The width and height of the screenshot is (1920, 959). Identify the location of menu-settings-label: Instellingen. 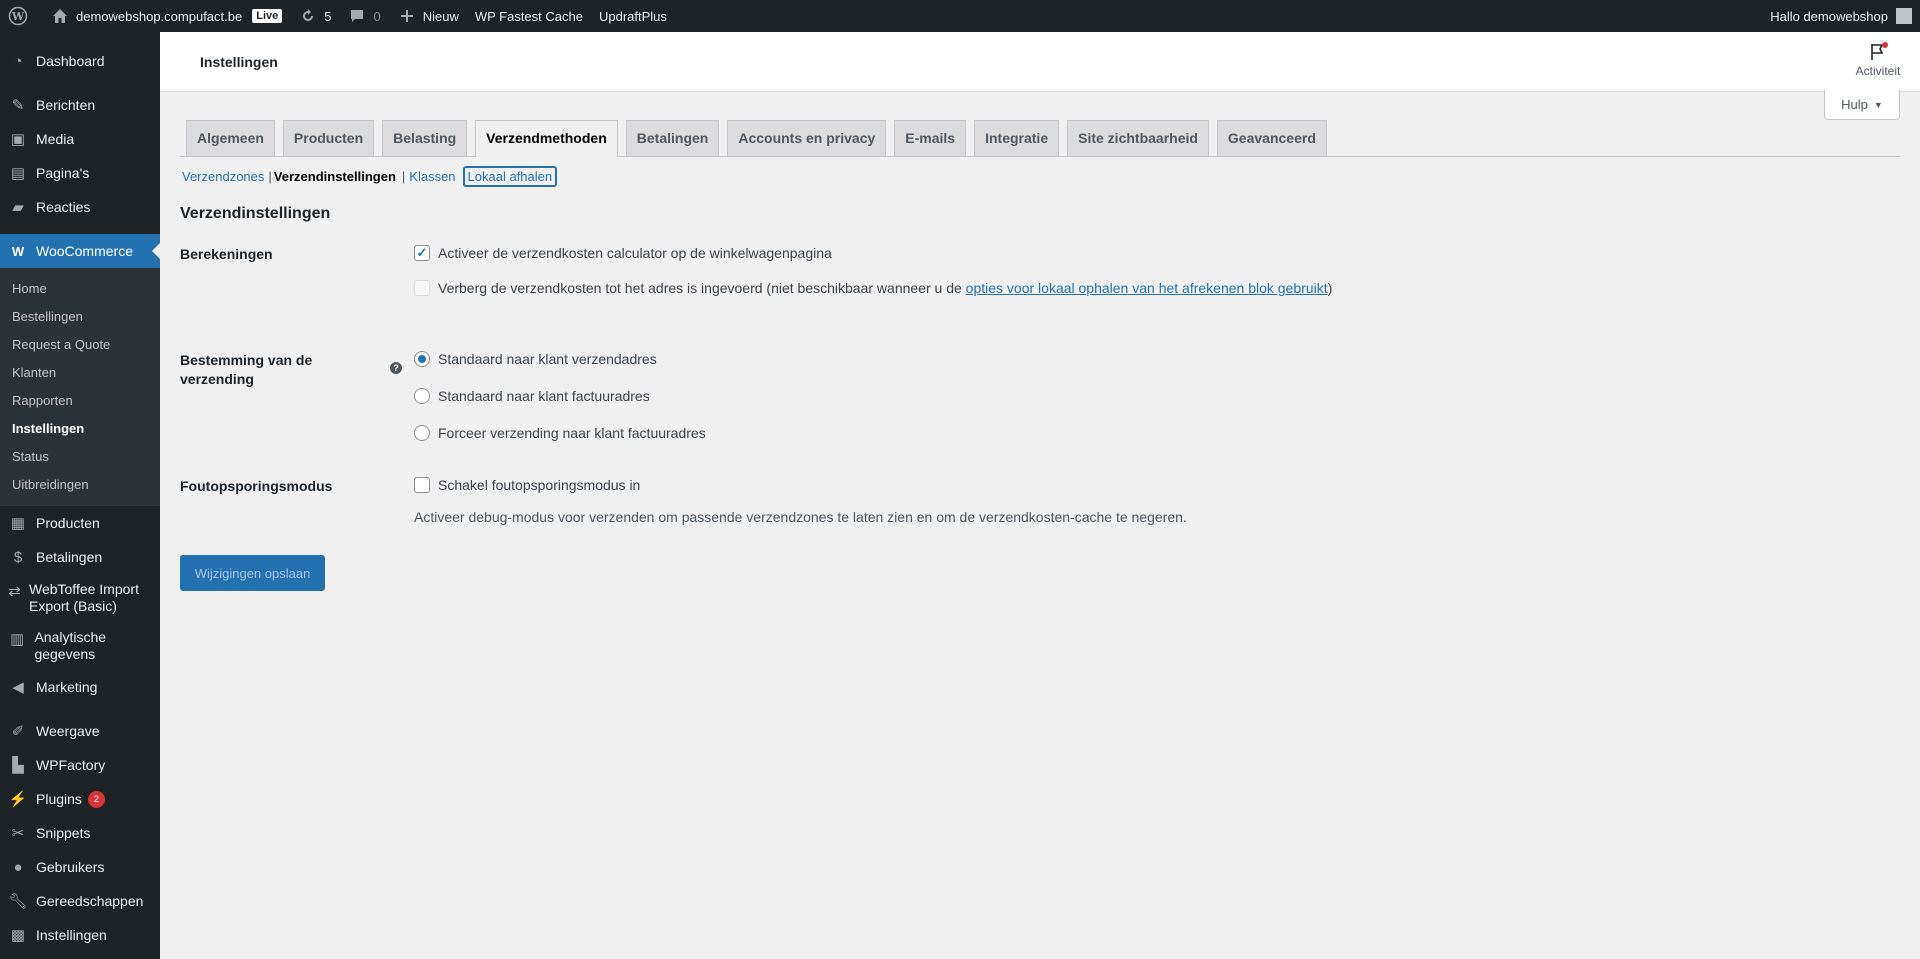
(71, 935).